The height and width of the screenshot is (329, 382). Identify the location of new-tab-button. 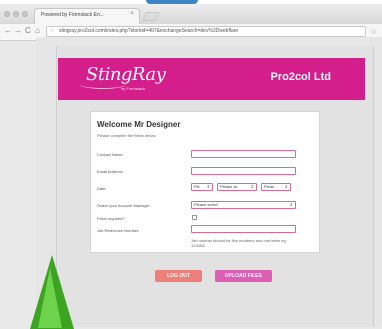
(151, 16).